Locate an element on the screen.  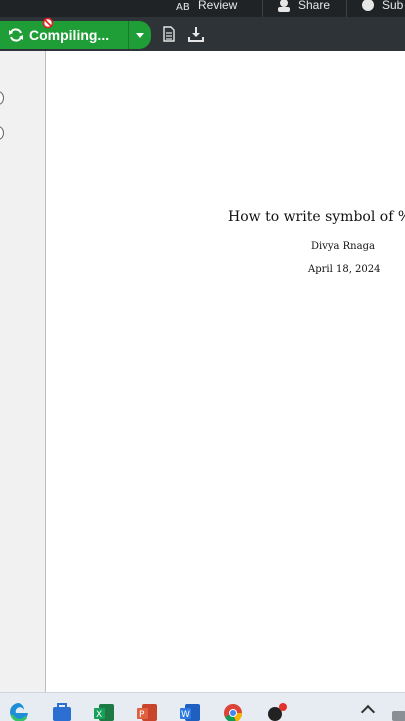
review-icon: AB is located at coordinates (183, 7).